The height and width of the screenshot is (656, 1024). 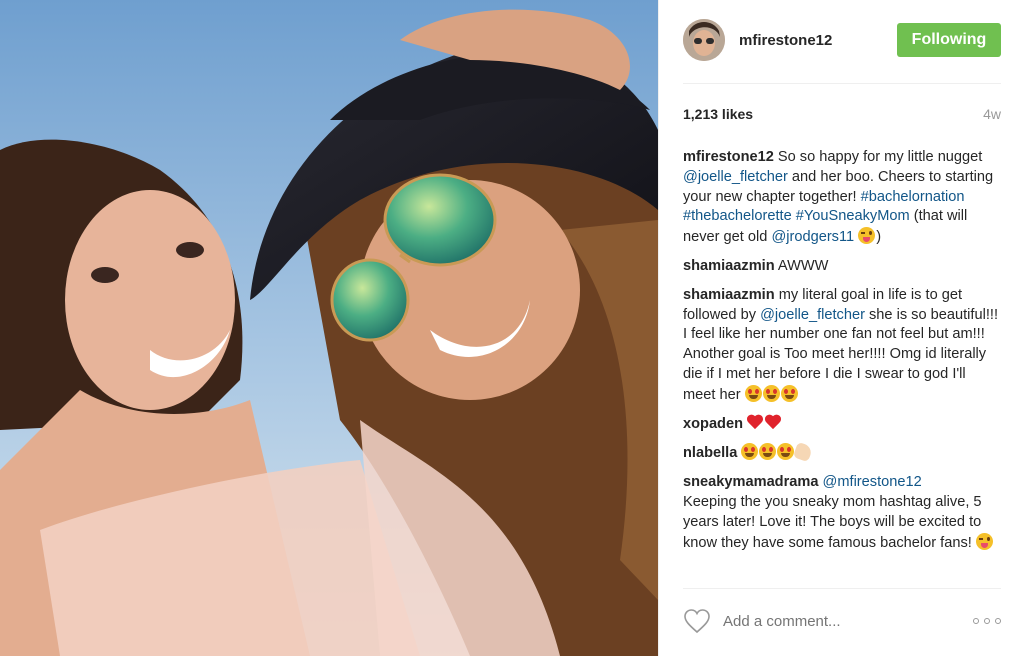 What do you see at coordinates (812, 315) in the screenshot?
I see `comment-mention: @joelle_fletcher` at bounding box center [812, 315].